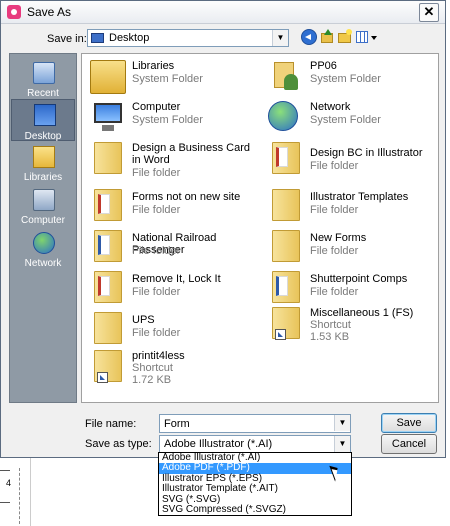 The width and height of the screenshot is (450, 526). Describe the element at coordinates (186, 197) in the screenshot. I see `file-name: Forms not on new site` at that location.